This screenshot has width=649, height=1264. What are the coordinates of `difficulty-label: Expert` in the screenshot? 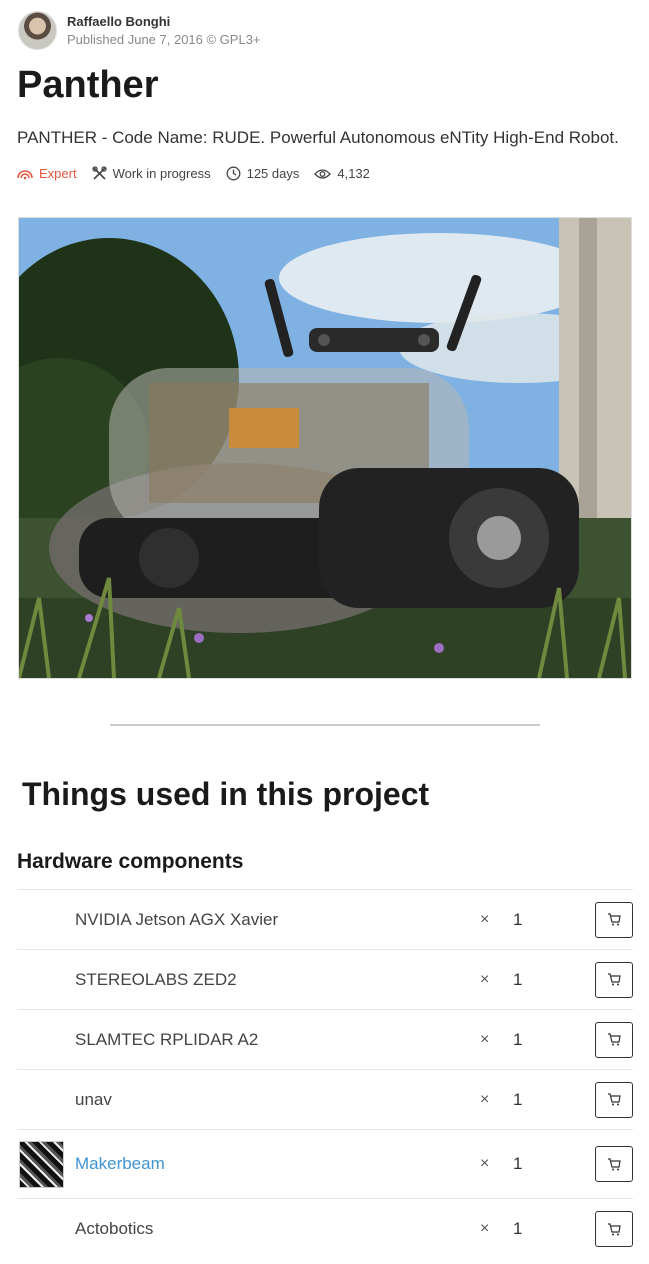 It's located at (58, 173).